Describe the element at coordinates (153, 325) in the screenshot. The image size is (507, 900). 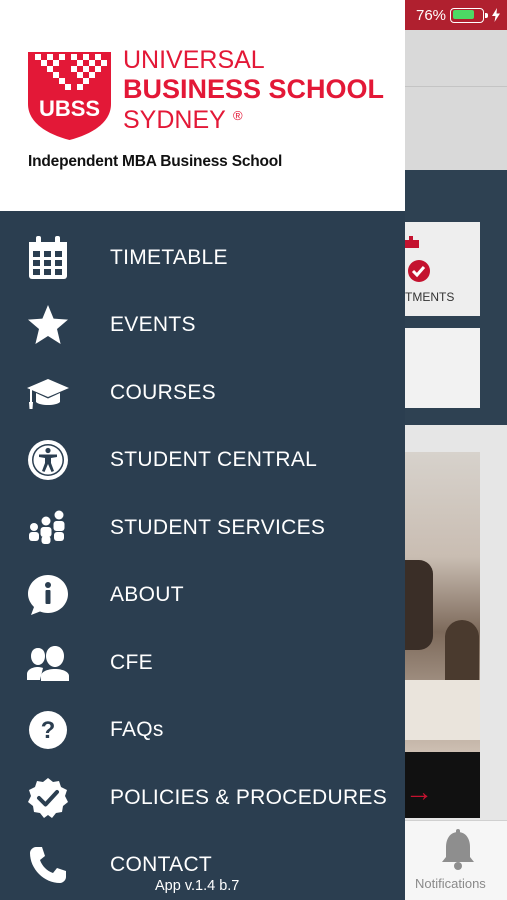
I see `menu-label-events: EVENTS` at that location.